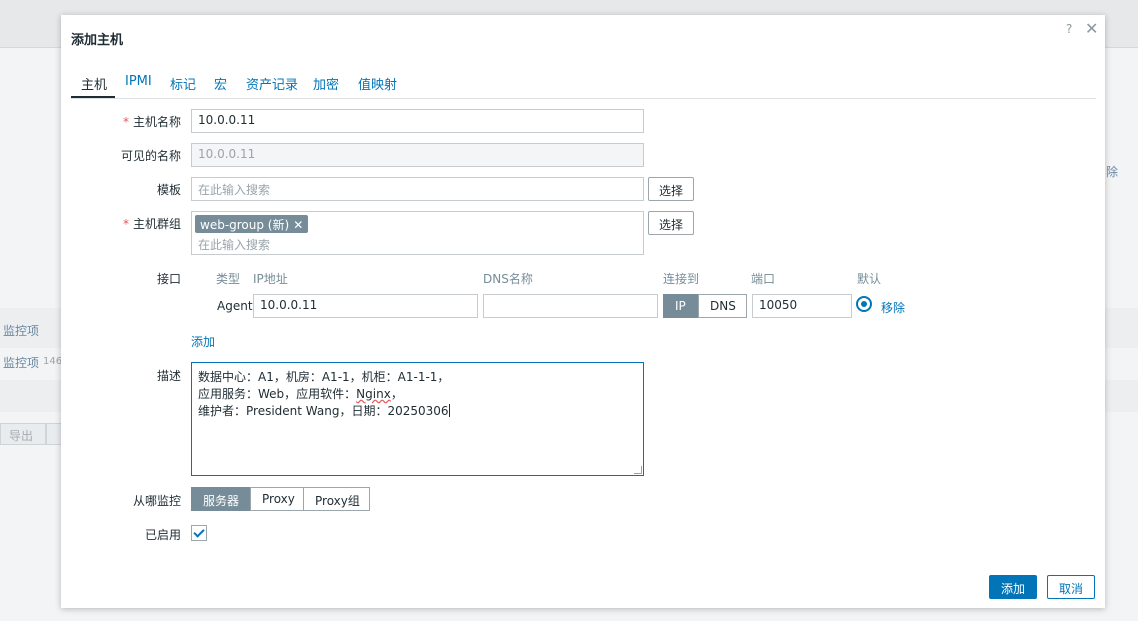 Image resolution: width=1138 pixels, height=621 pixels. What do you see at coordinates (802, 306) in the screenshot?
I see `interface-port-input: 10050` at bounding box center [802, 306].